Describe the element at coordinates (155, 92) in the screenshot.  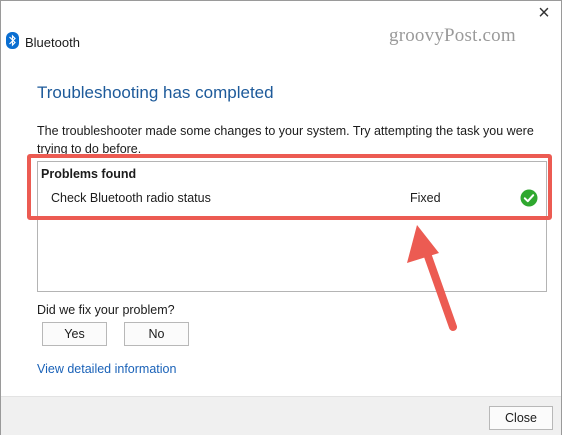
I see `page-title: Troubleshooting has completed` at that location.